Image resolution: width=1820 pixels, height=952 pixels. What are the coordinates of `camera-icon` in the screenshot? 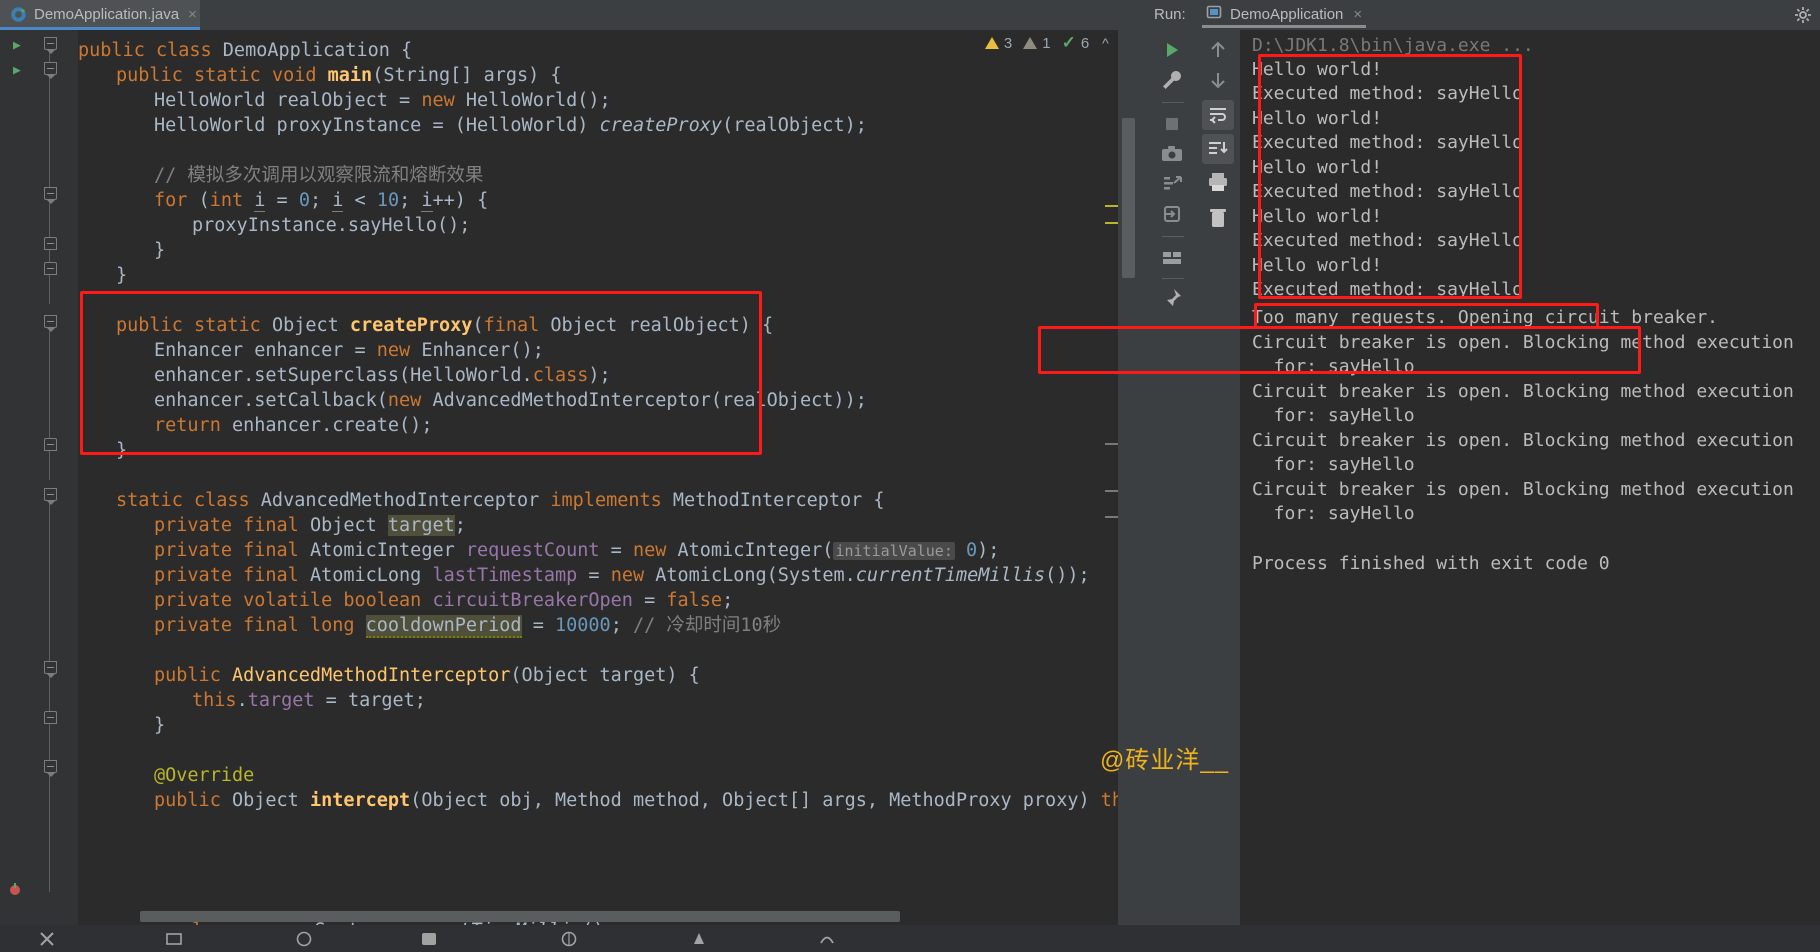 It's located at (1172, 154).